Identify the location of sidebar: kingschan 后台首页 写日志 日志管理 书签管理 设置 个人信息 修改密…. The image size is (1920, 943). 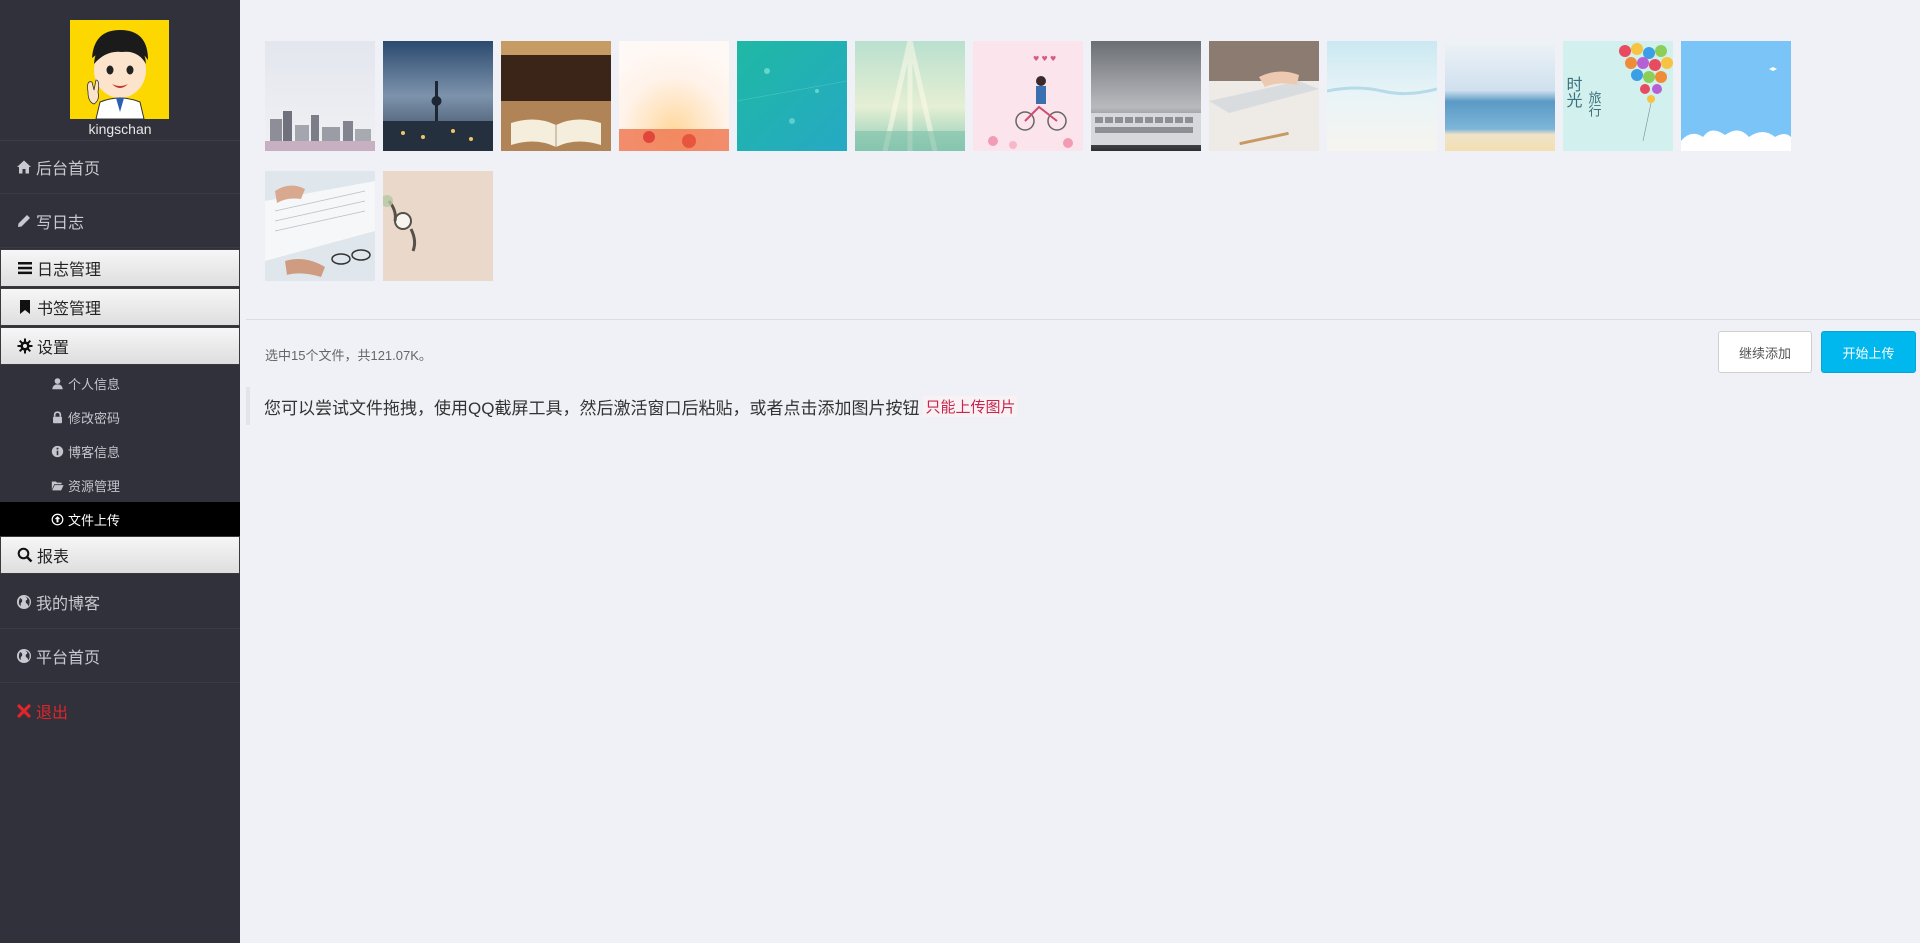
(120, 471).